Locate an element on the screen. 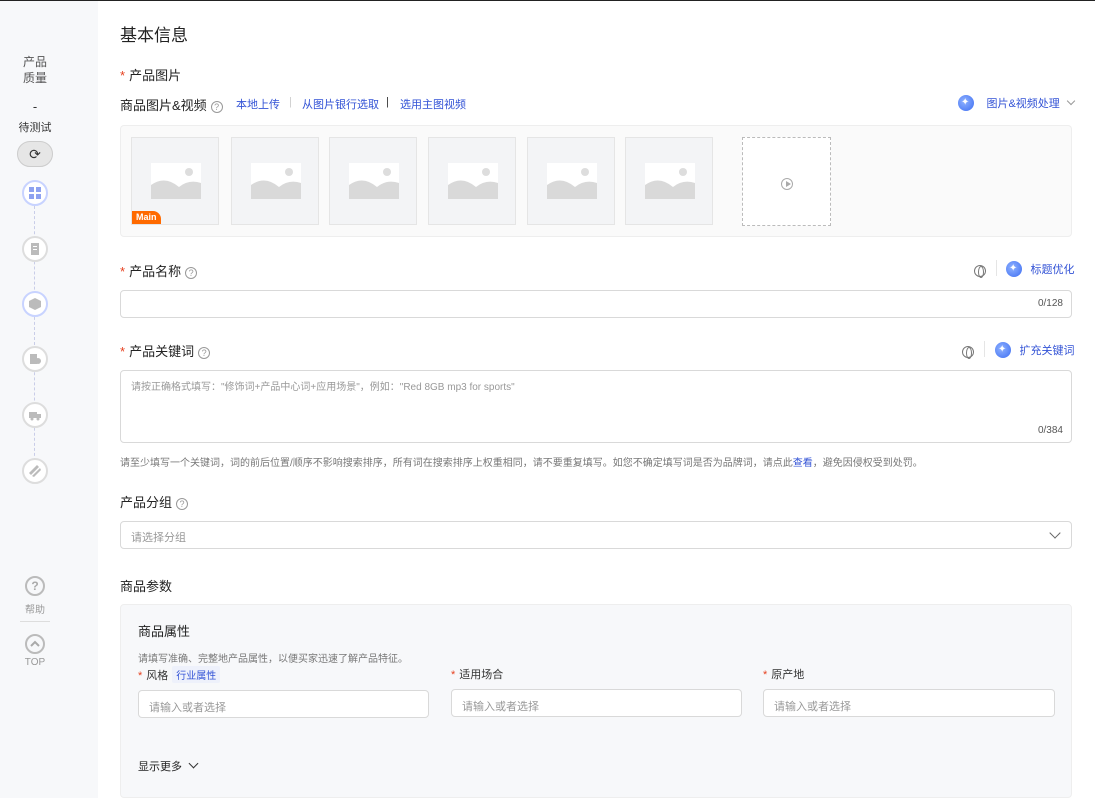 This screenshot has height=798, width=1095. attr-style-input: 请输入或者选择 is located at coordinates (283, 704).